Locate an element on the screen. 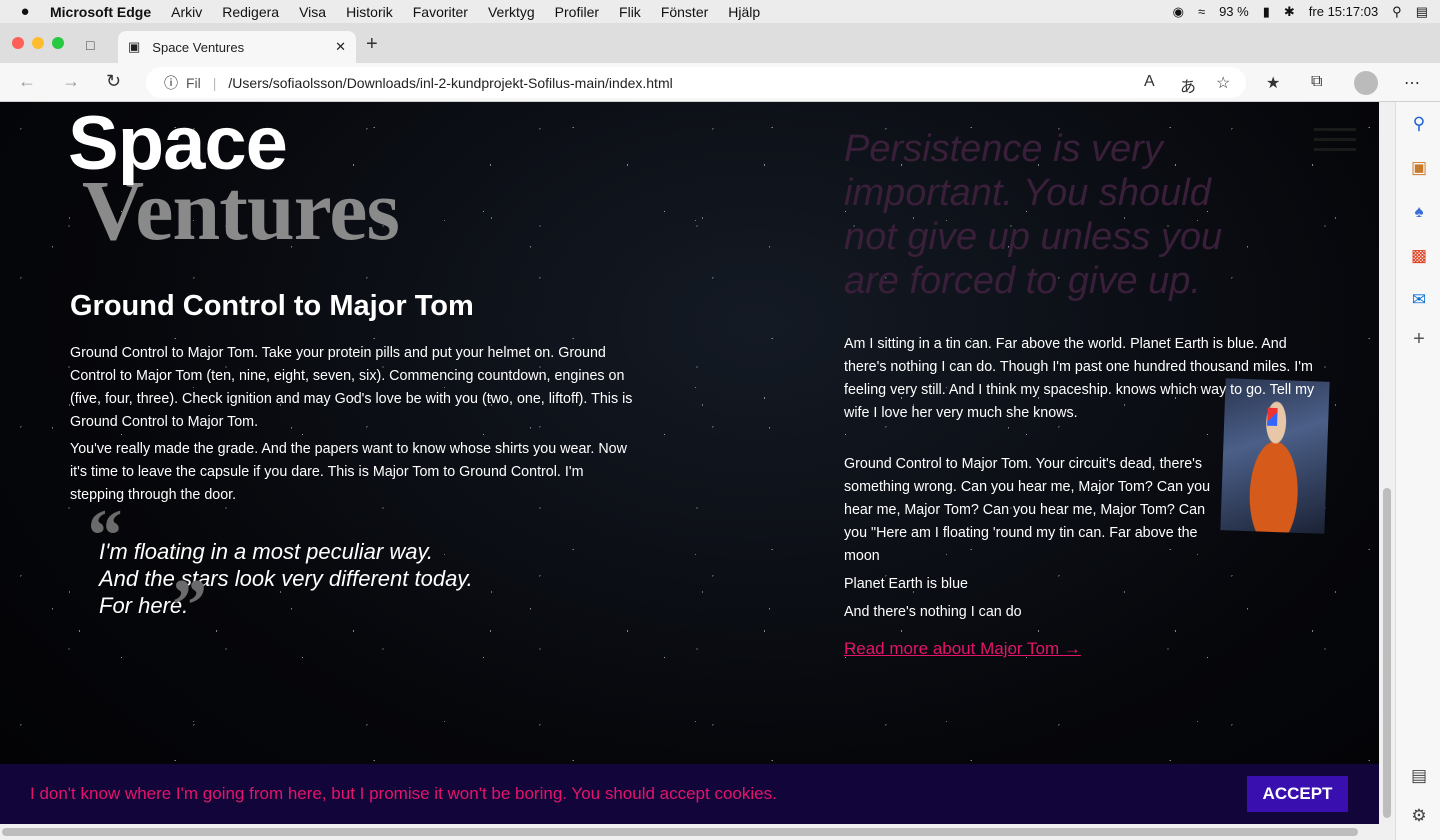 The height and width of the screenshot is (840, 1440). shopping-icon: ▣ is located at coordinates (1419, 168).